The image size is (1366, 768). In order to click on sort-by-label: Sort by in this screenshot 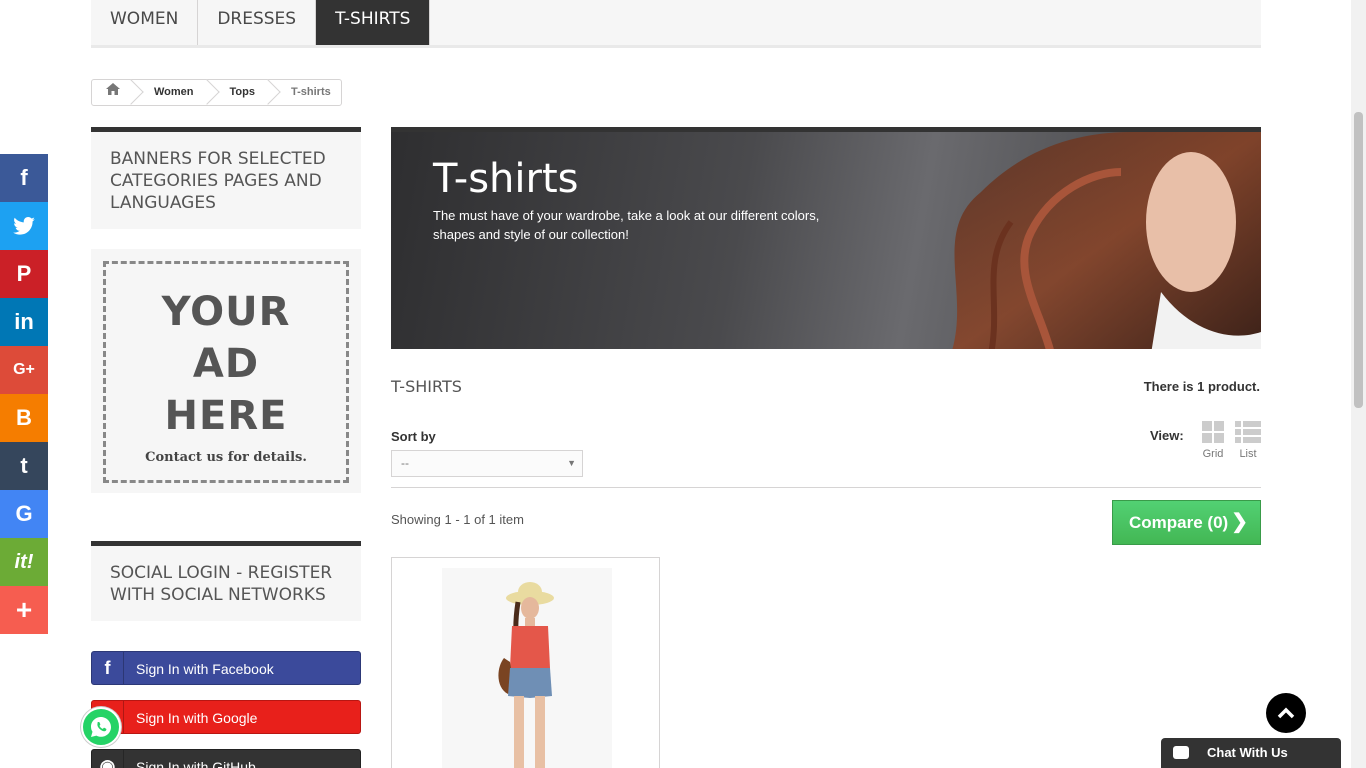, I will do `click(413, 436)`.